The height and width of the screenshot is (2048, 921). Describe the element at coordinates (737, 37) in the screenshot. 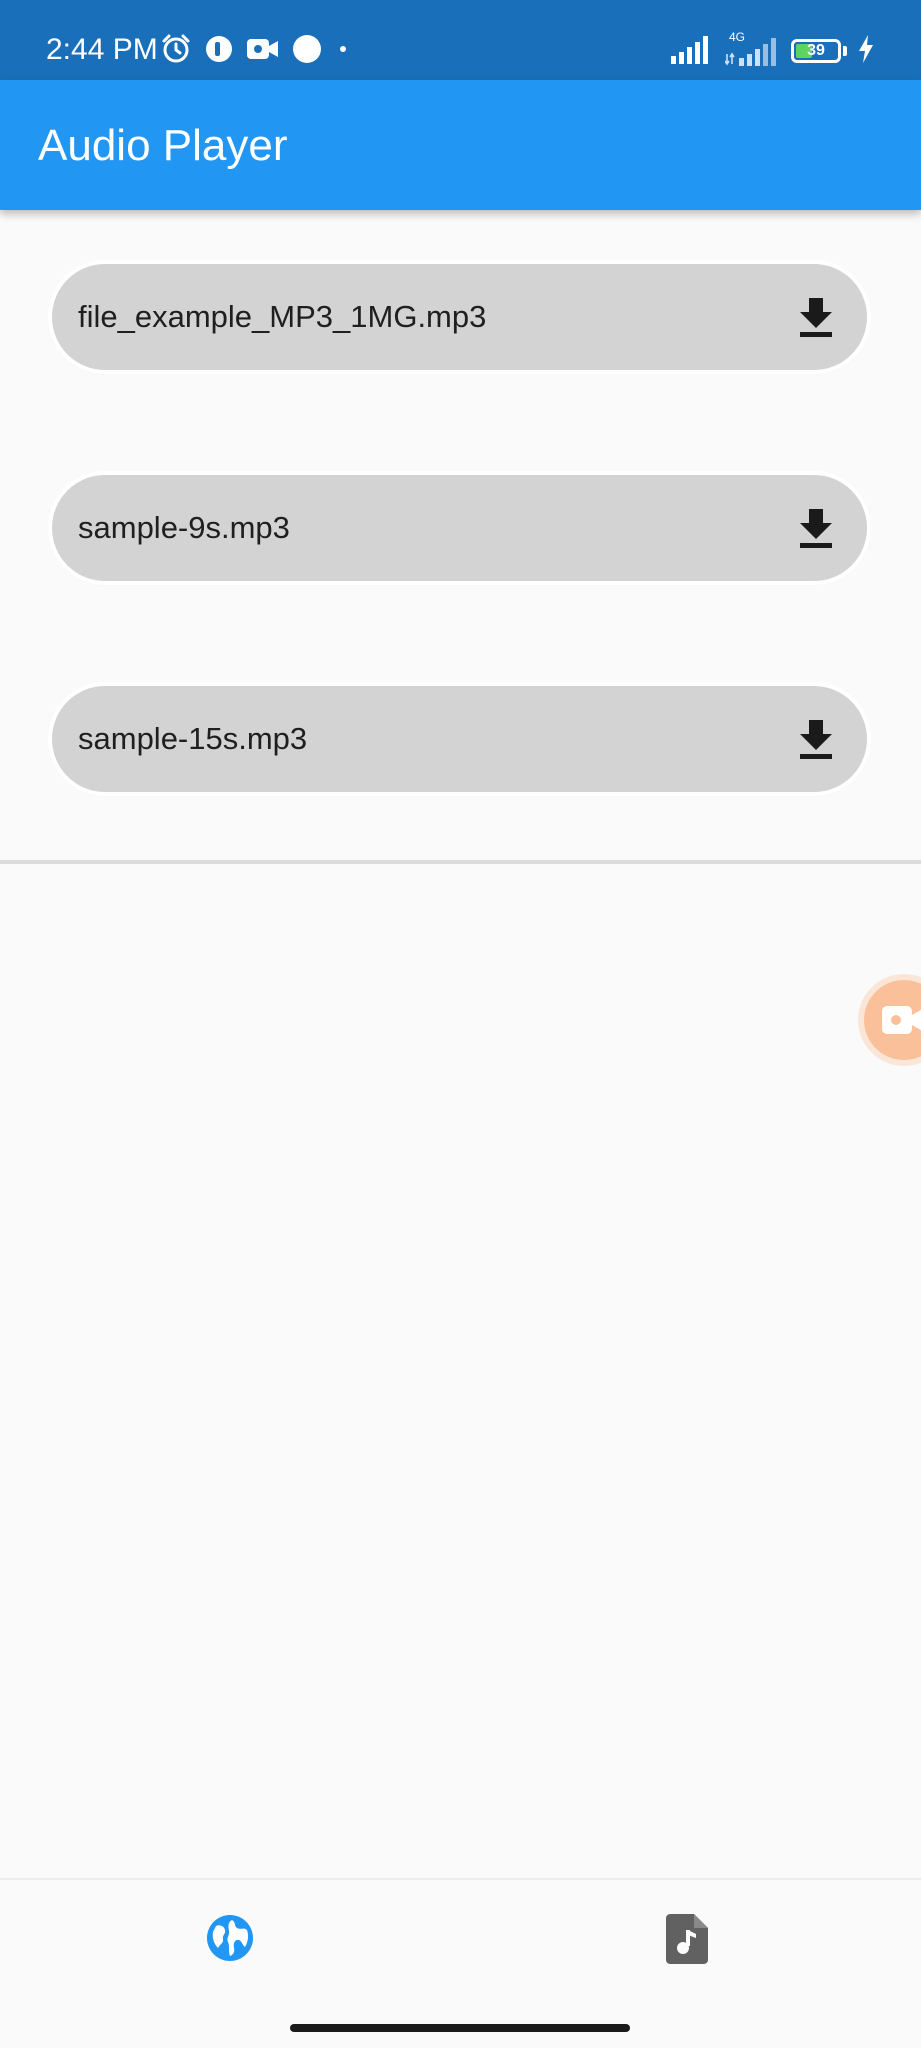

I see `network-label: 4G` at that location.